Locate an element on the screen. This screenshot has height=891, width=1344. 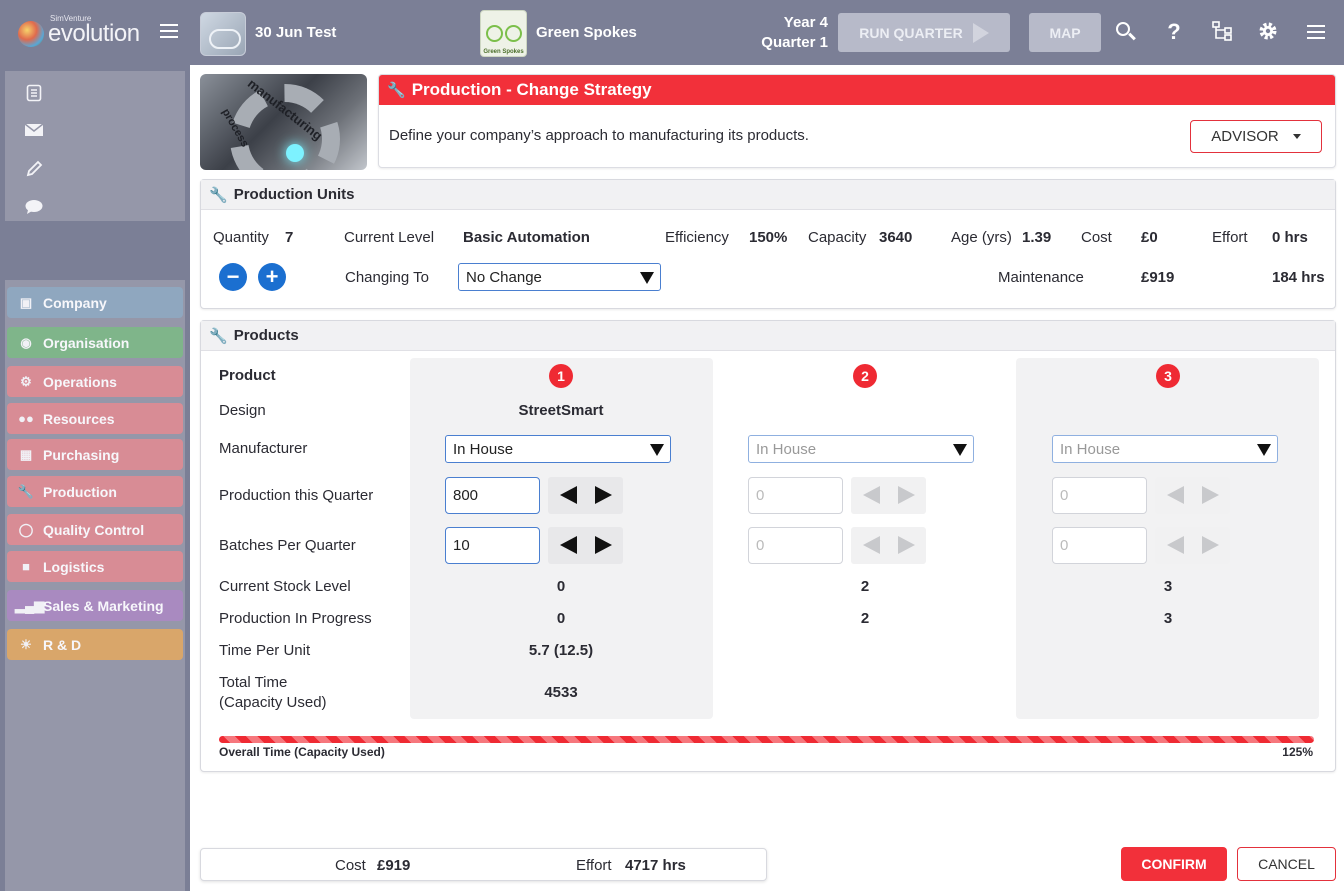
stock-row-label: Current Stock Level is located at coordinates (285, 586).